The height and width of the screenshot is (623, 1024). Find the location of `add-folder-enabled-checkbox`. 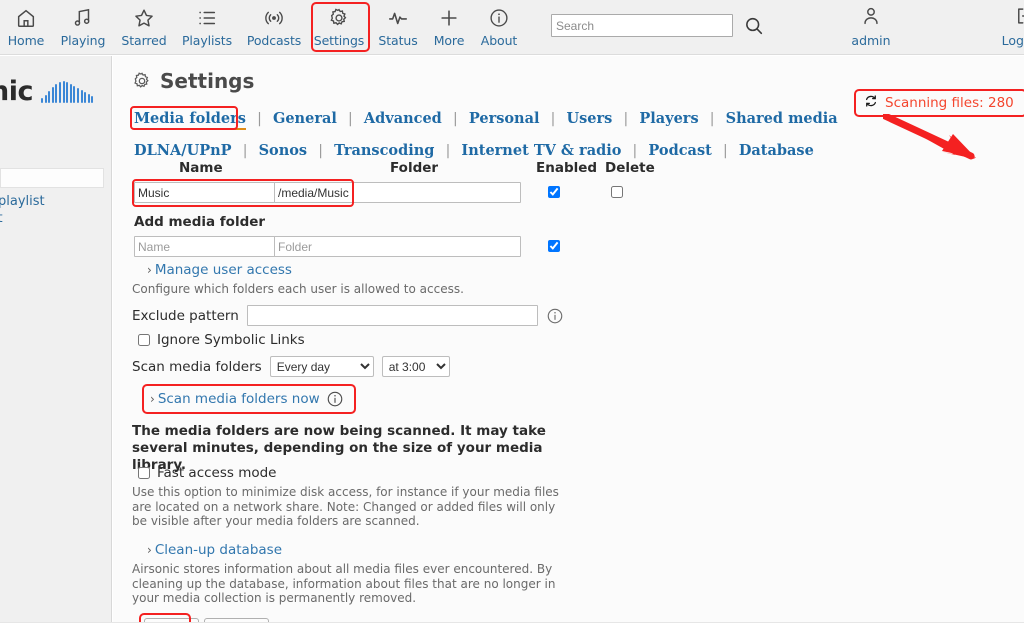

add-folder-enabled-checkbox is located at coordinates (554, 246).